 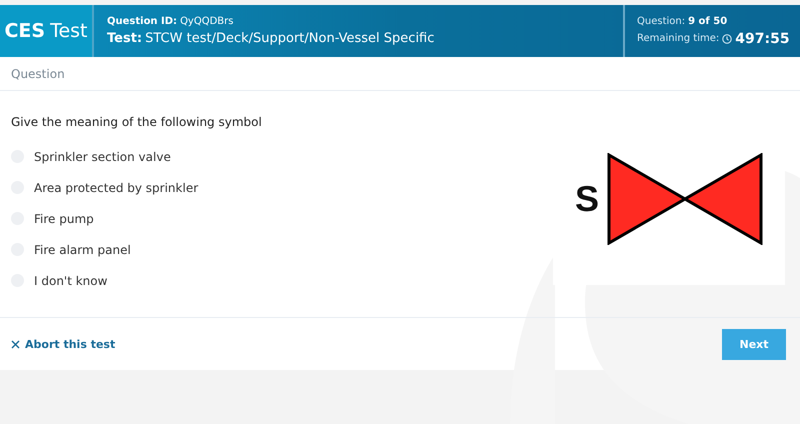 I want to click on test-label: Test:, so click(x=124, y=38).